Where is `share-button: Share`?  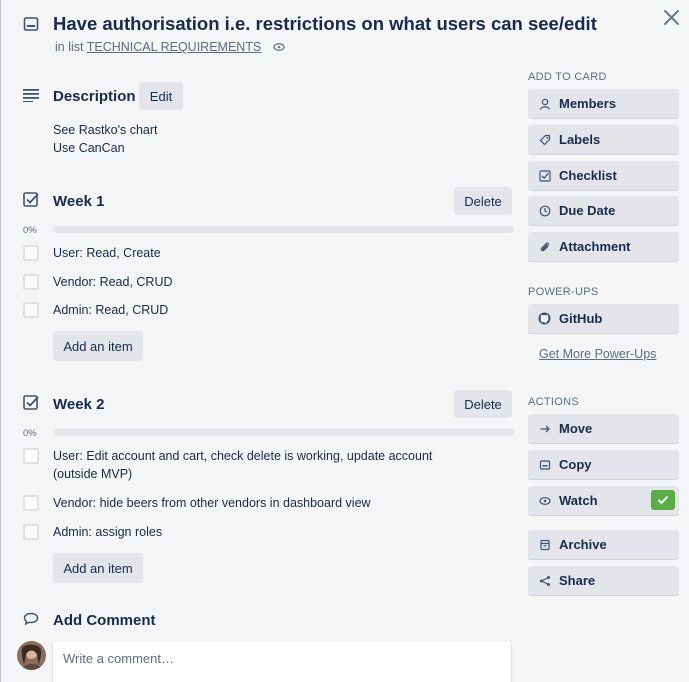 share-button: Share is located at coordinates (603, 580).